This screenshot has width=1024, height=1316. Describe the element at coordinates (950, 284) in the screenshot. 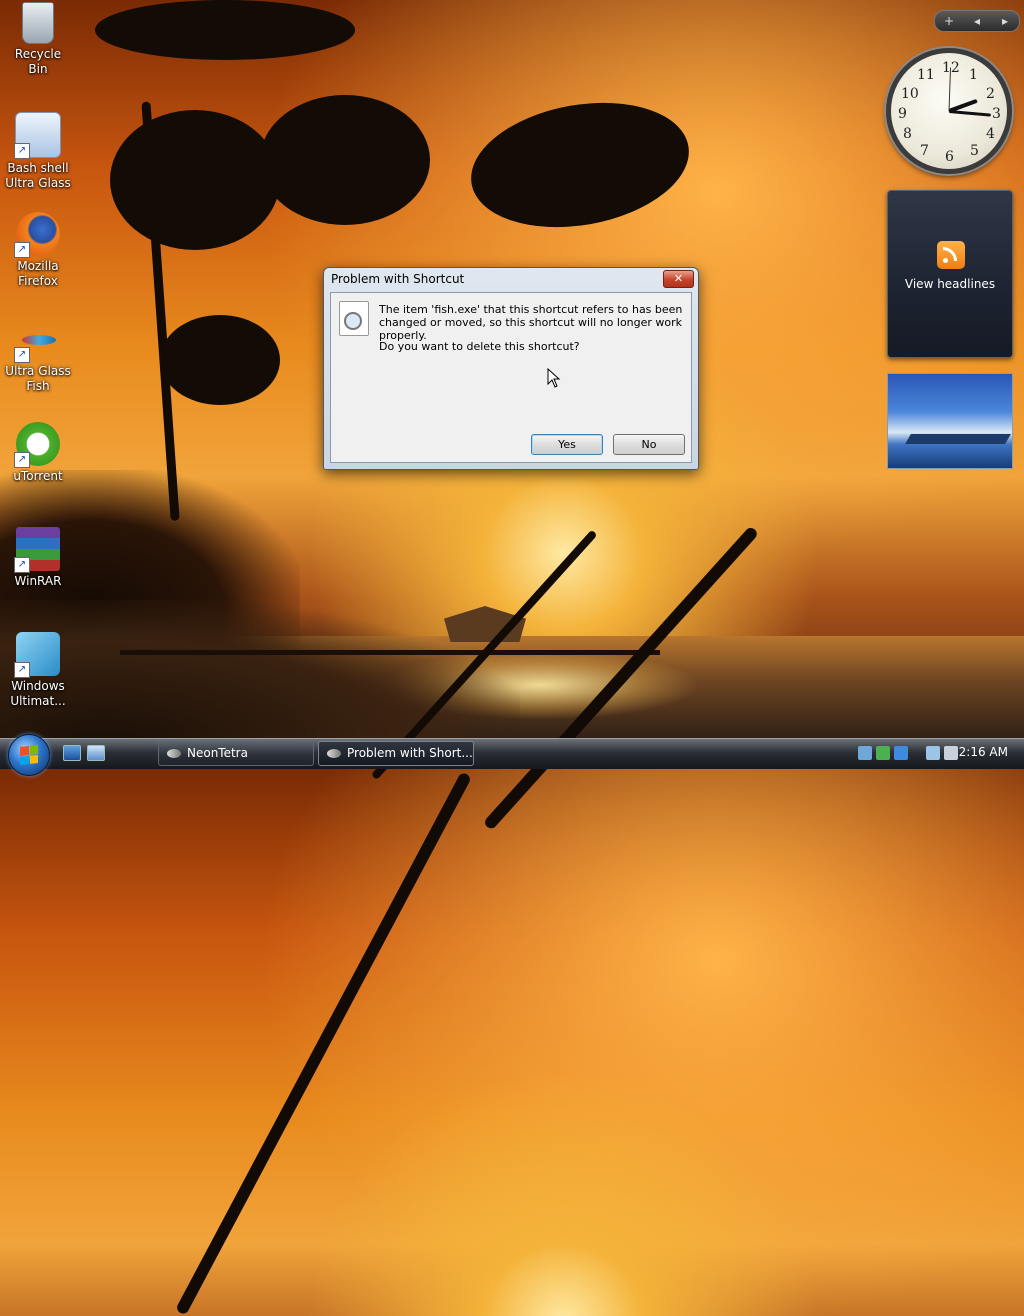

I see `feed-gadget-label: View headlines` at that location.